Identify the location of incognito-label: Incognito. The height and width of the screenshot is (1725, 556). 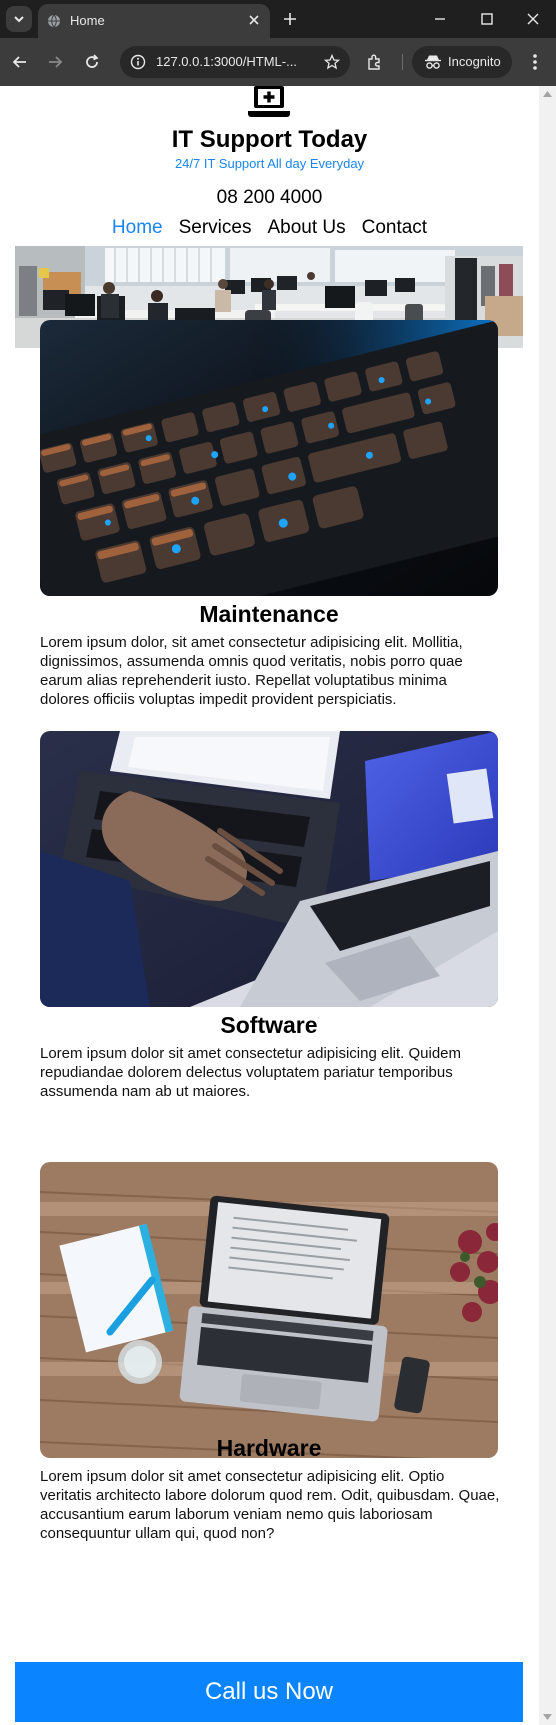
(474, 61).